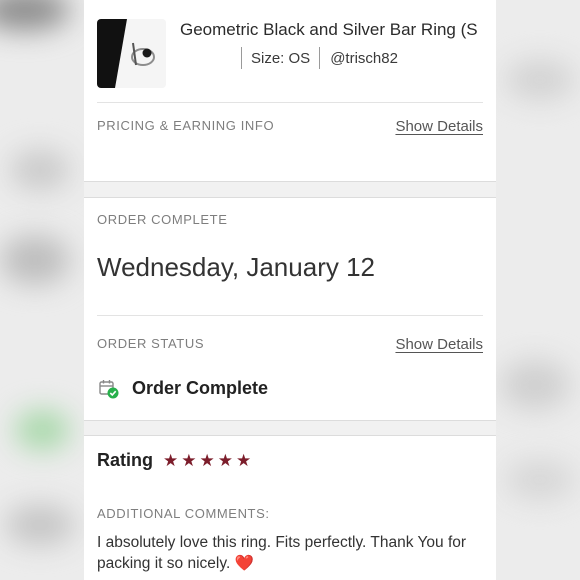 The image size is (580, 580). I want to click on order-status-row: Order Complete, so click(183, 388).